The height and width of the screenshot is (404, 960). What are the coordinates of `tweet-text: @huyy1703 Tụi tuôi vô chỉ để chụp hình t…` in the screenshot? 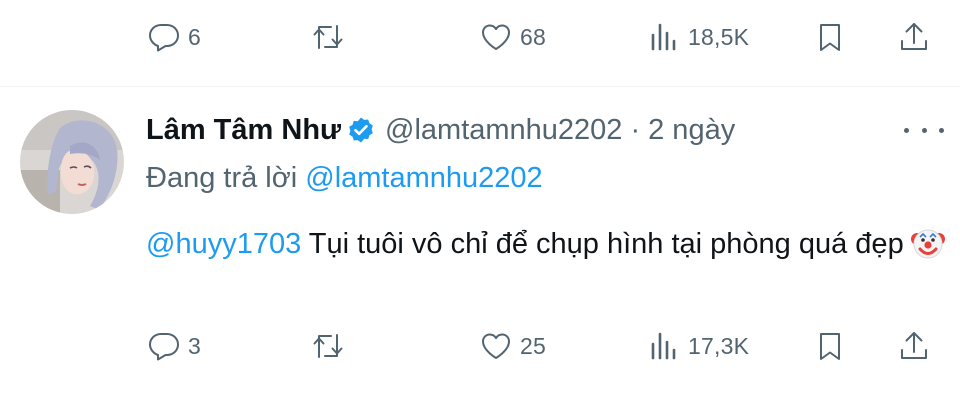 It's located at (546, 244).